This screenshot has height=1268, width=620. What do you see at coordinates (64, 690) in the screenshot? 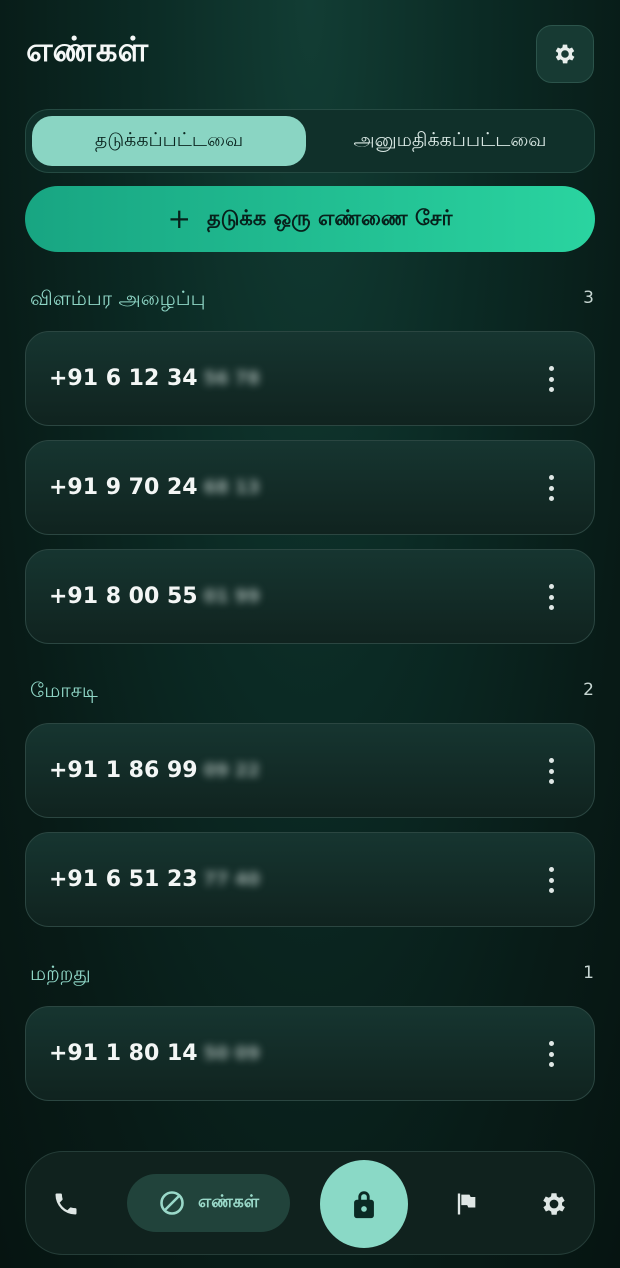
I see `category-label-fraud: மோசடி` at bounding box center [64, 690].